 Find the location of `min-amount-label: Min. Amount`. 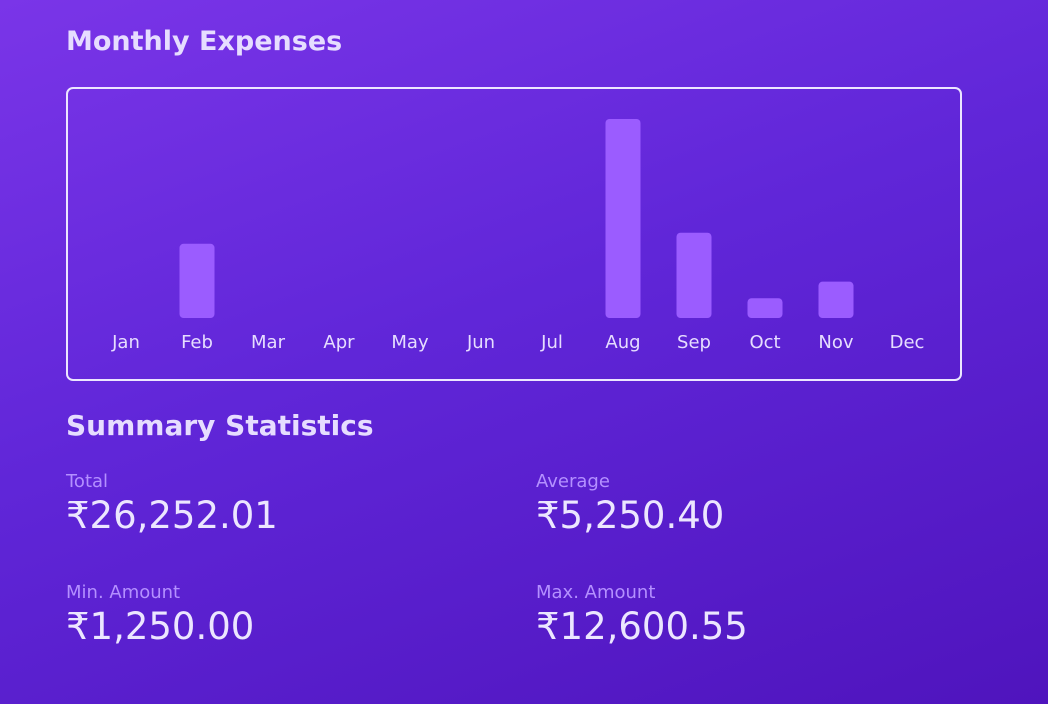

min-amount-label: Min. Amount is located at coordinates (123, 592).